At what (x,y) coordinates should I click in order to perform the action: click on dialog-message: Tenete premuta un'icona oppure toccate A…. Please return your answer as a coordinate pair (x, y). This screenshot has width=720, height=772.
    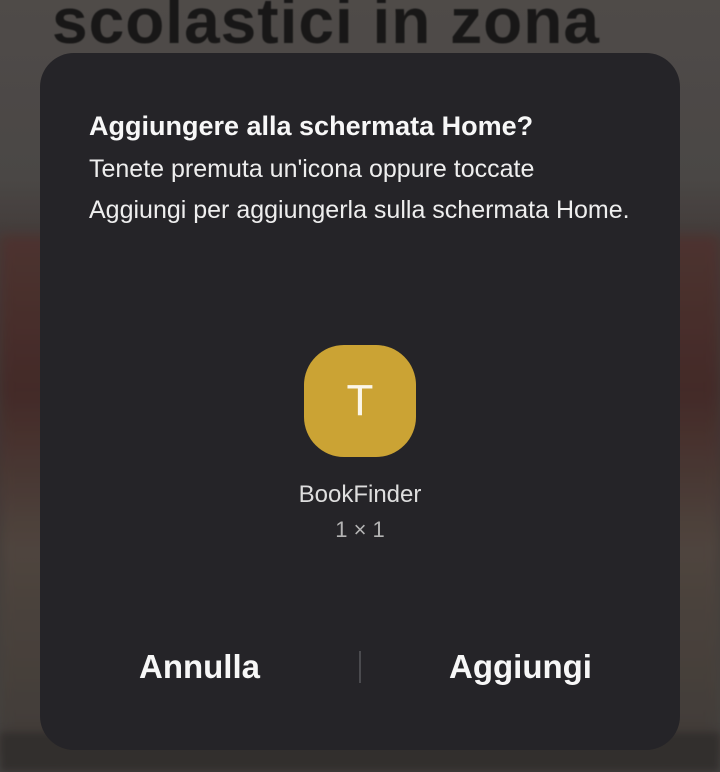
    Looking at the image, I should click on (359, 189).